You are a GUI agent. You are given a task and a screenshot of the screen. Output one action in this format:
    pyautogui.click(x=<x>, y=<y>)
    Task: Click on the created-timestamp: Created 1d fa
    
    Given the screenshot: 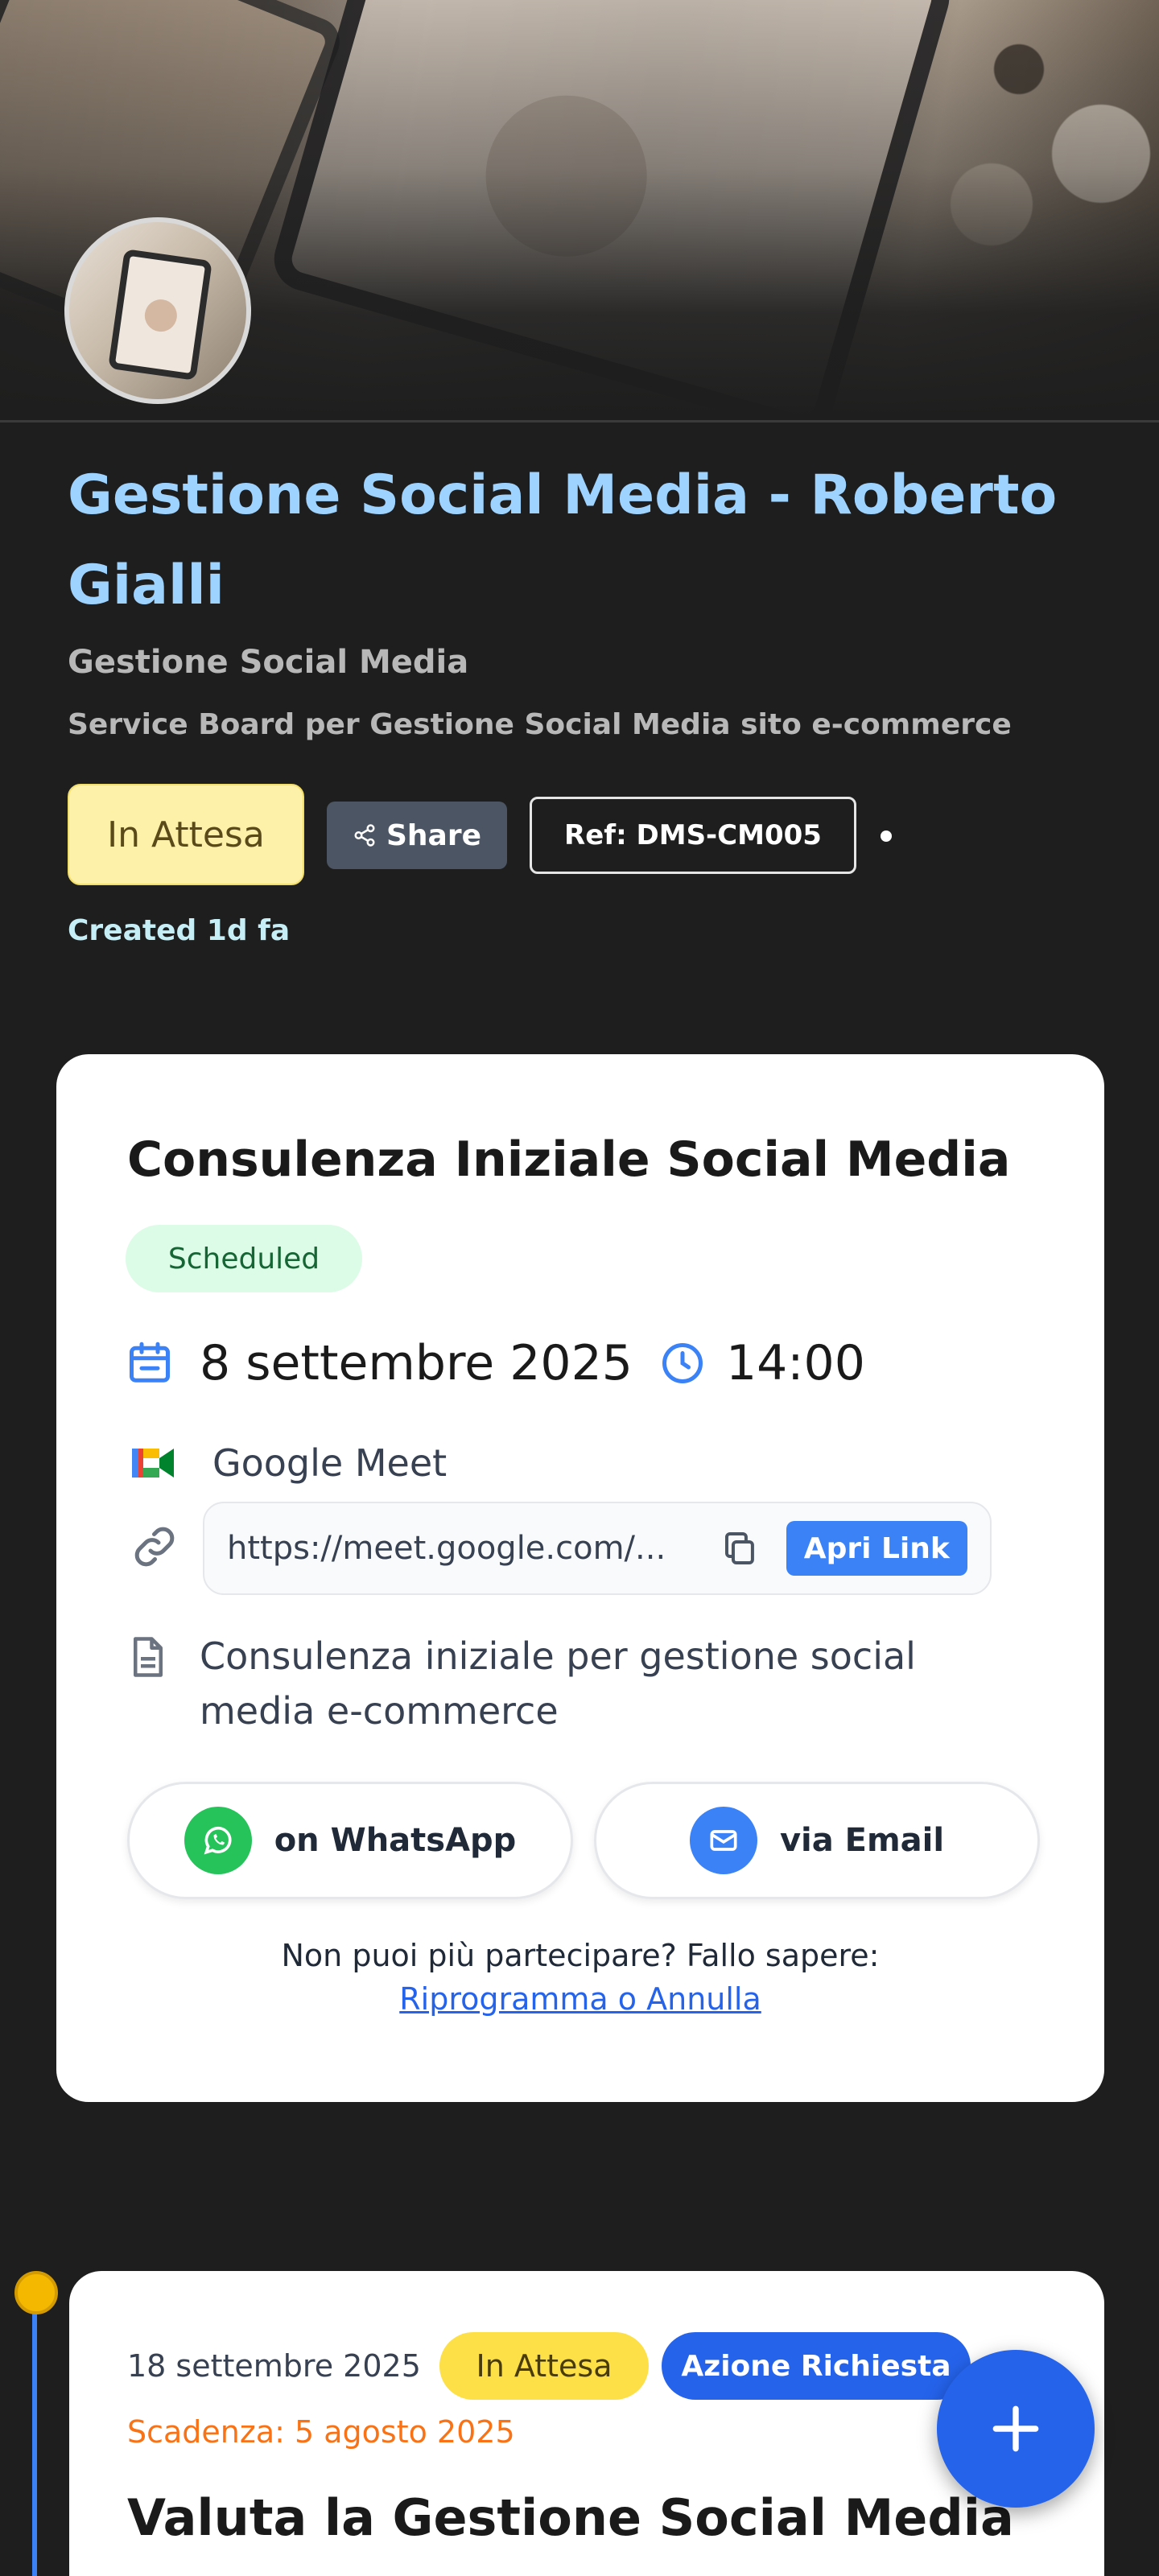 What is the action you would take?
    pyautogui.click(x=179, y=930)
    